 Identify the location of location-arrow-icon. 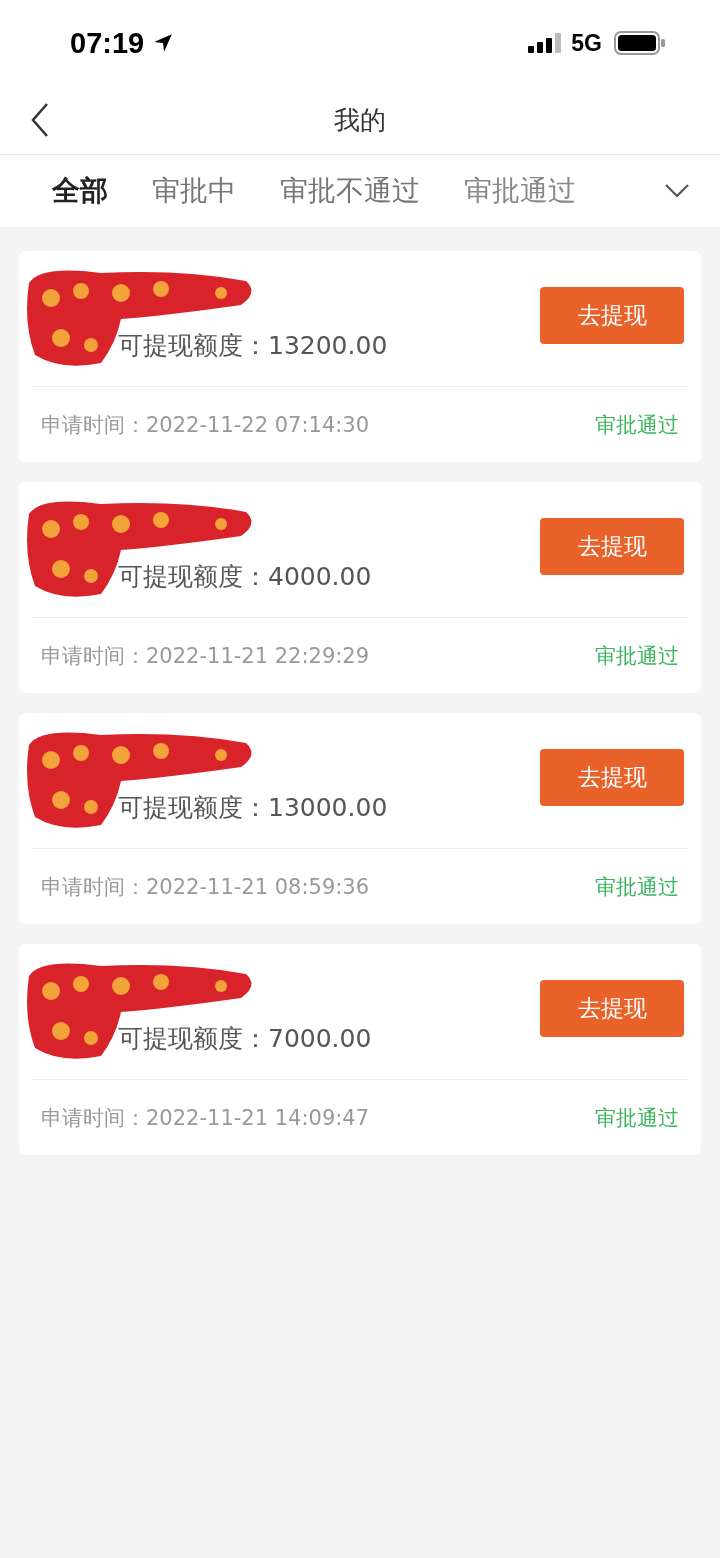
(163, 43).